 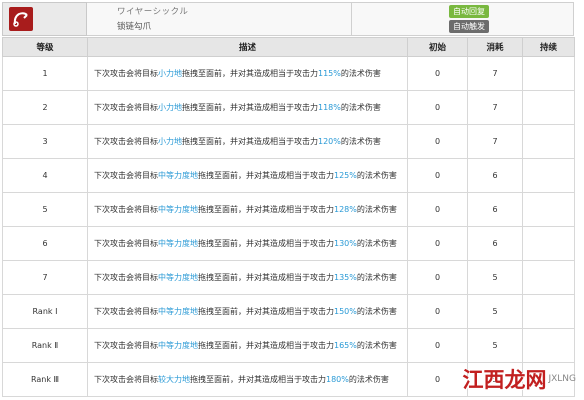 I want to click on desc-percent: 118%, so click(x=329, y=107).